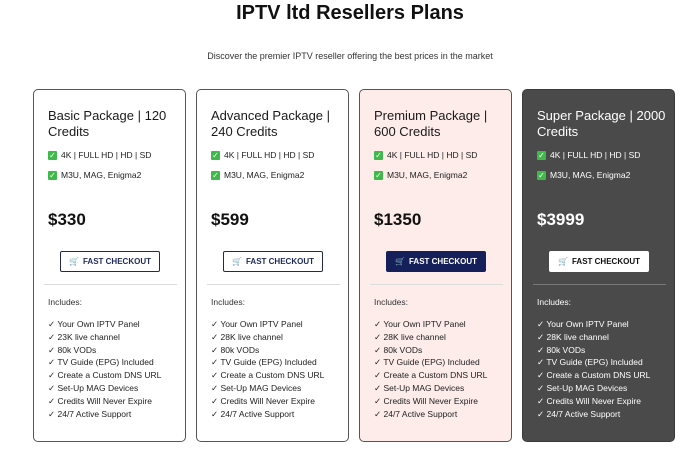 The image size is (700, 459). What do you see at coordinates (84, 336) in the screenshot?
I see `list-item: ✓ 23K live channel` at bounding box center [84, 336].